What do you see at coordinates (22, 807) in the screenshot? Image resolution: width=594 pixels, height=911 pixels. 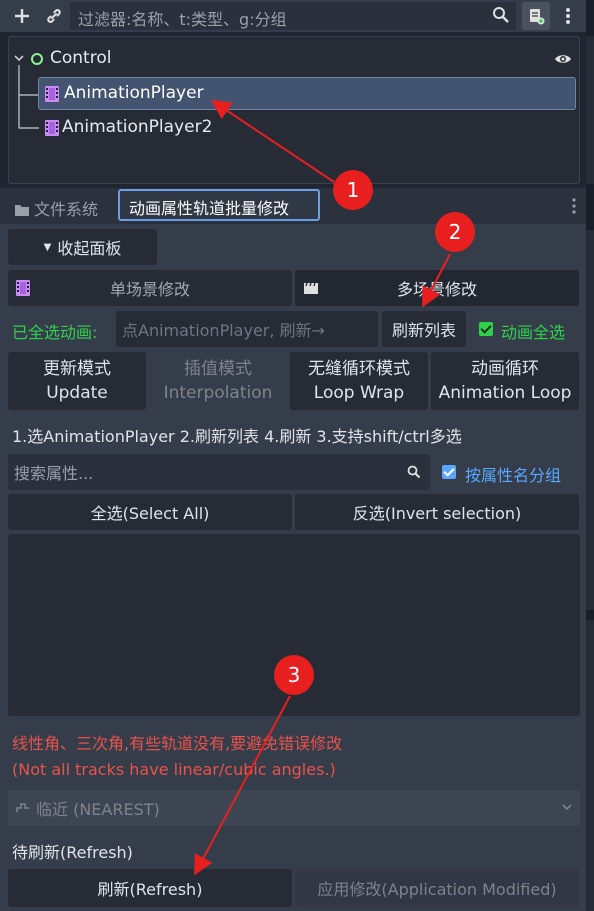 I see `nearest-interp-icon` at bounding box center [22, 807].